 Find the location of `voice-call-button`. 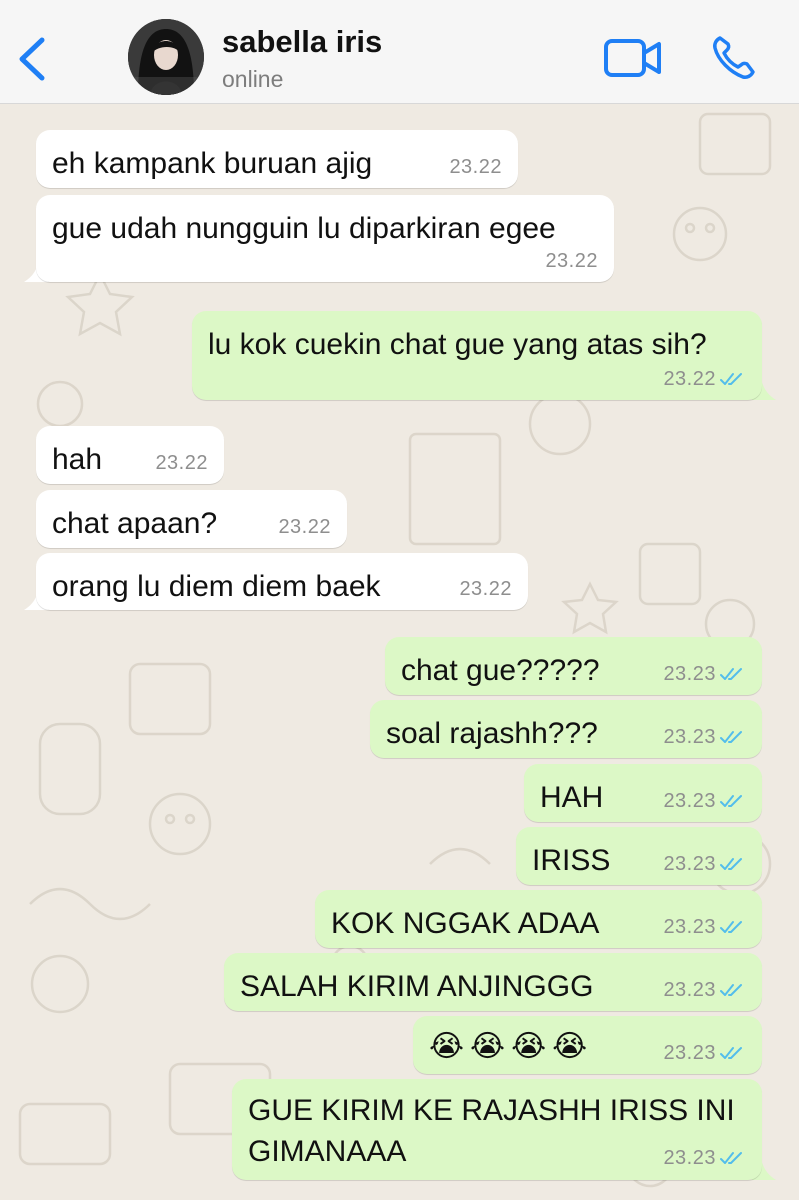

voice-call-button is located at coordinates (734, 60).